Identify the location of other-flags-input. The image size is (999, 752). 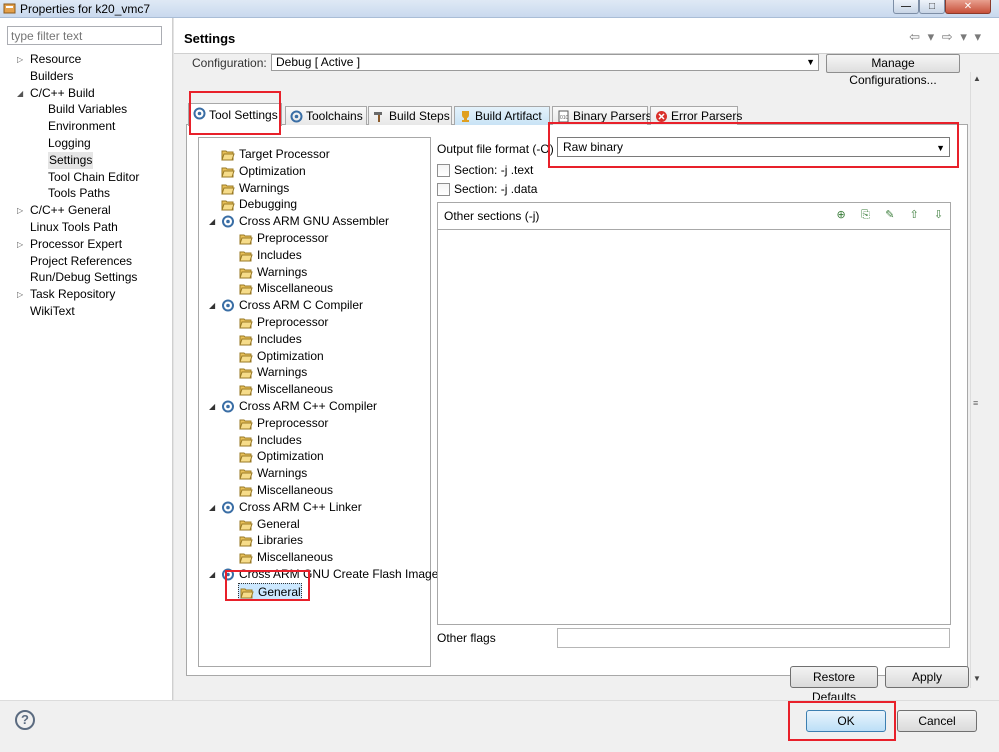
(753, 638).